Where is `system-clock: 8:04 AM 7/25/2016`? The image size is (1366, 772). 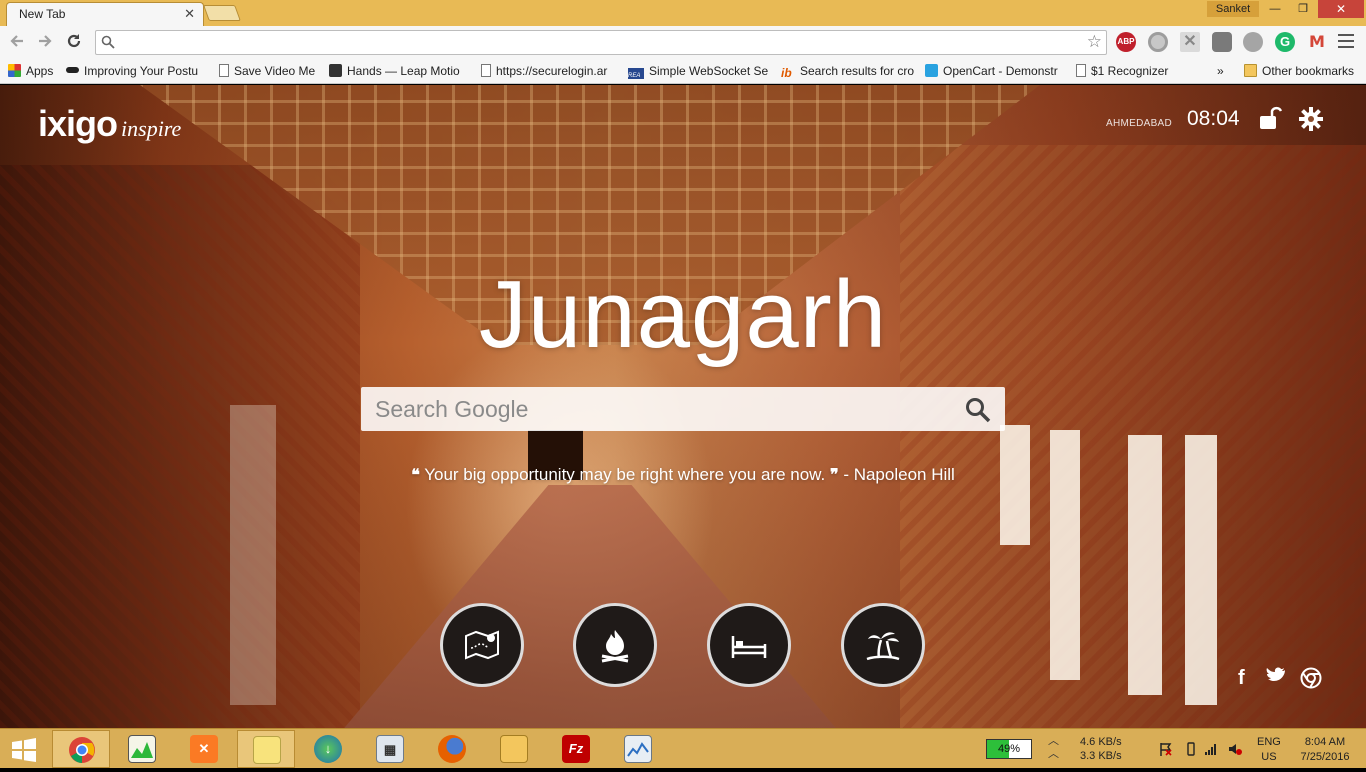
system-clock: 8:04 AM 7/25/2016 is located at coordinates (1325, 750).